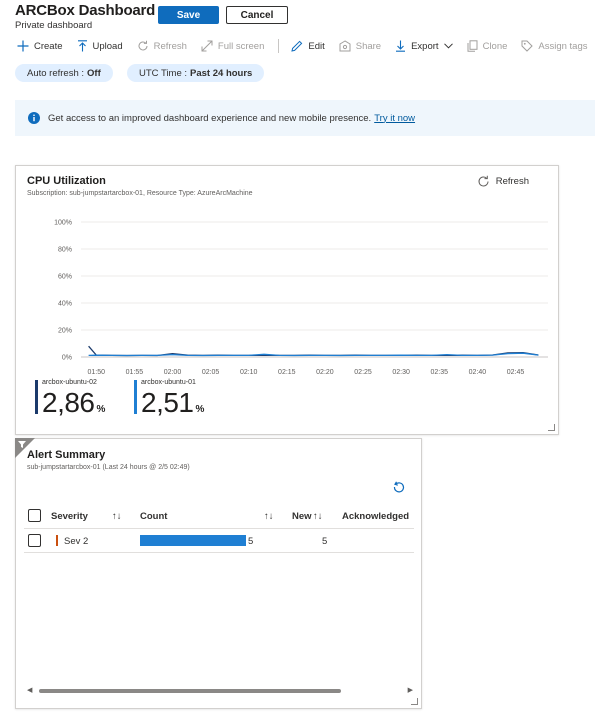 The image size is (595, 723). What do you see at coordinates (527, 46) in the screenshot?
I see `tag-icon` at bounding box center [527, 46].